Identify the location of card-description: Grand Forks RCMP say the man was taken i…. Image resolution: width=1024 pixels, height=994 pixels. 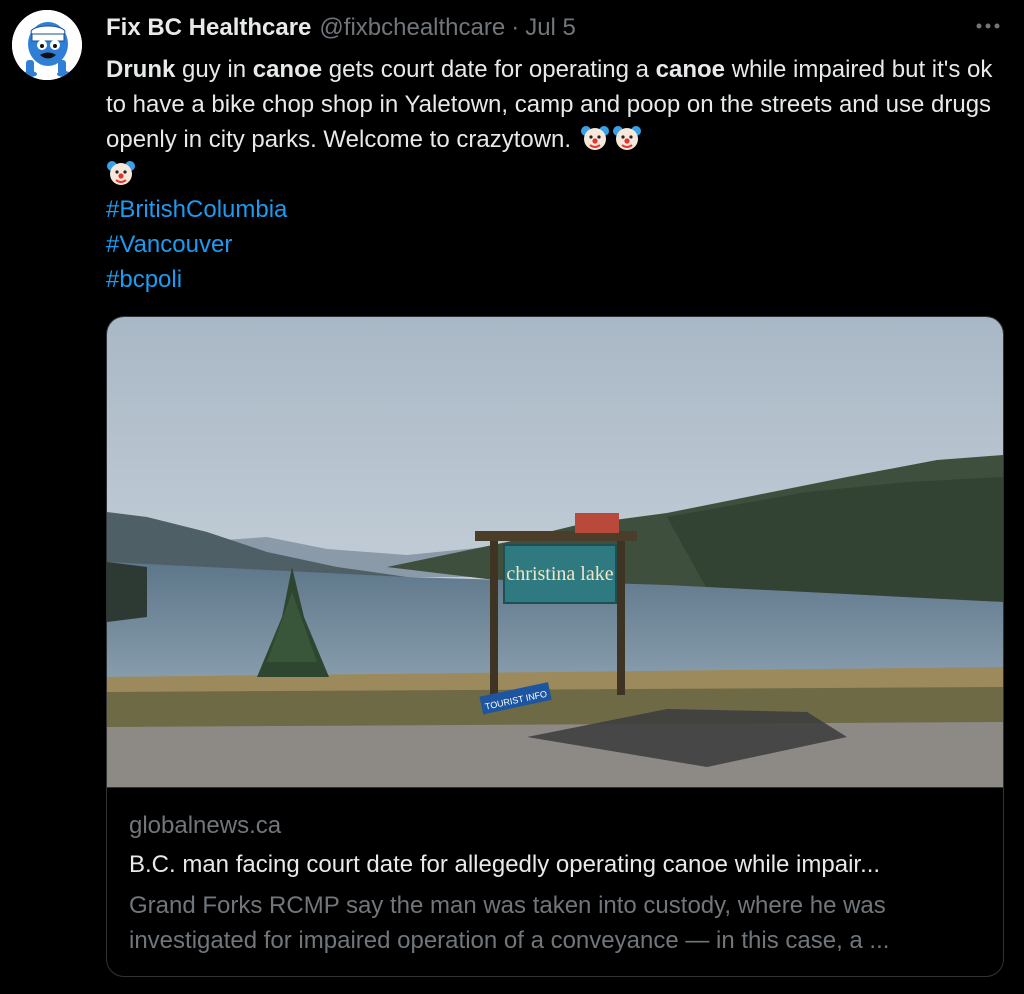
(509, 923).